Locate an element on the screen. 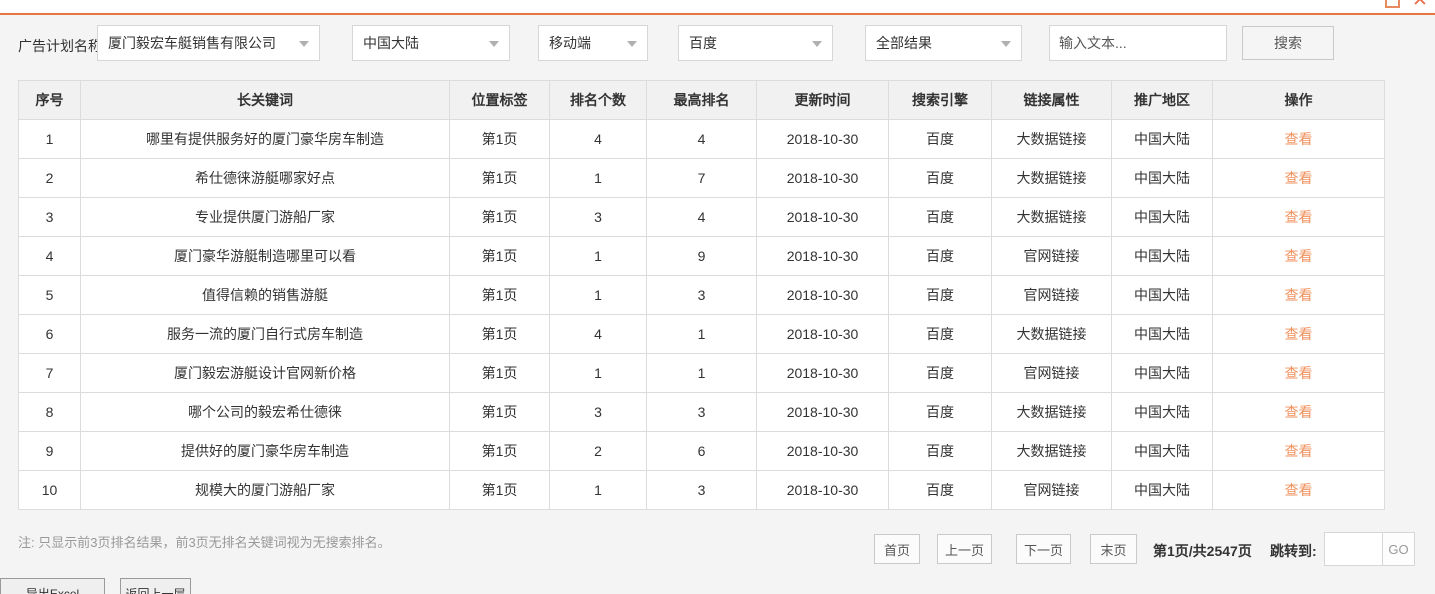 This screenshot has width=1435, height=594. region-select: 中国大陆 is located at coordinates (431, 43).